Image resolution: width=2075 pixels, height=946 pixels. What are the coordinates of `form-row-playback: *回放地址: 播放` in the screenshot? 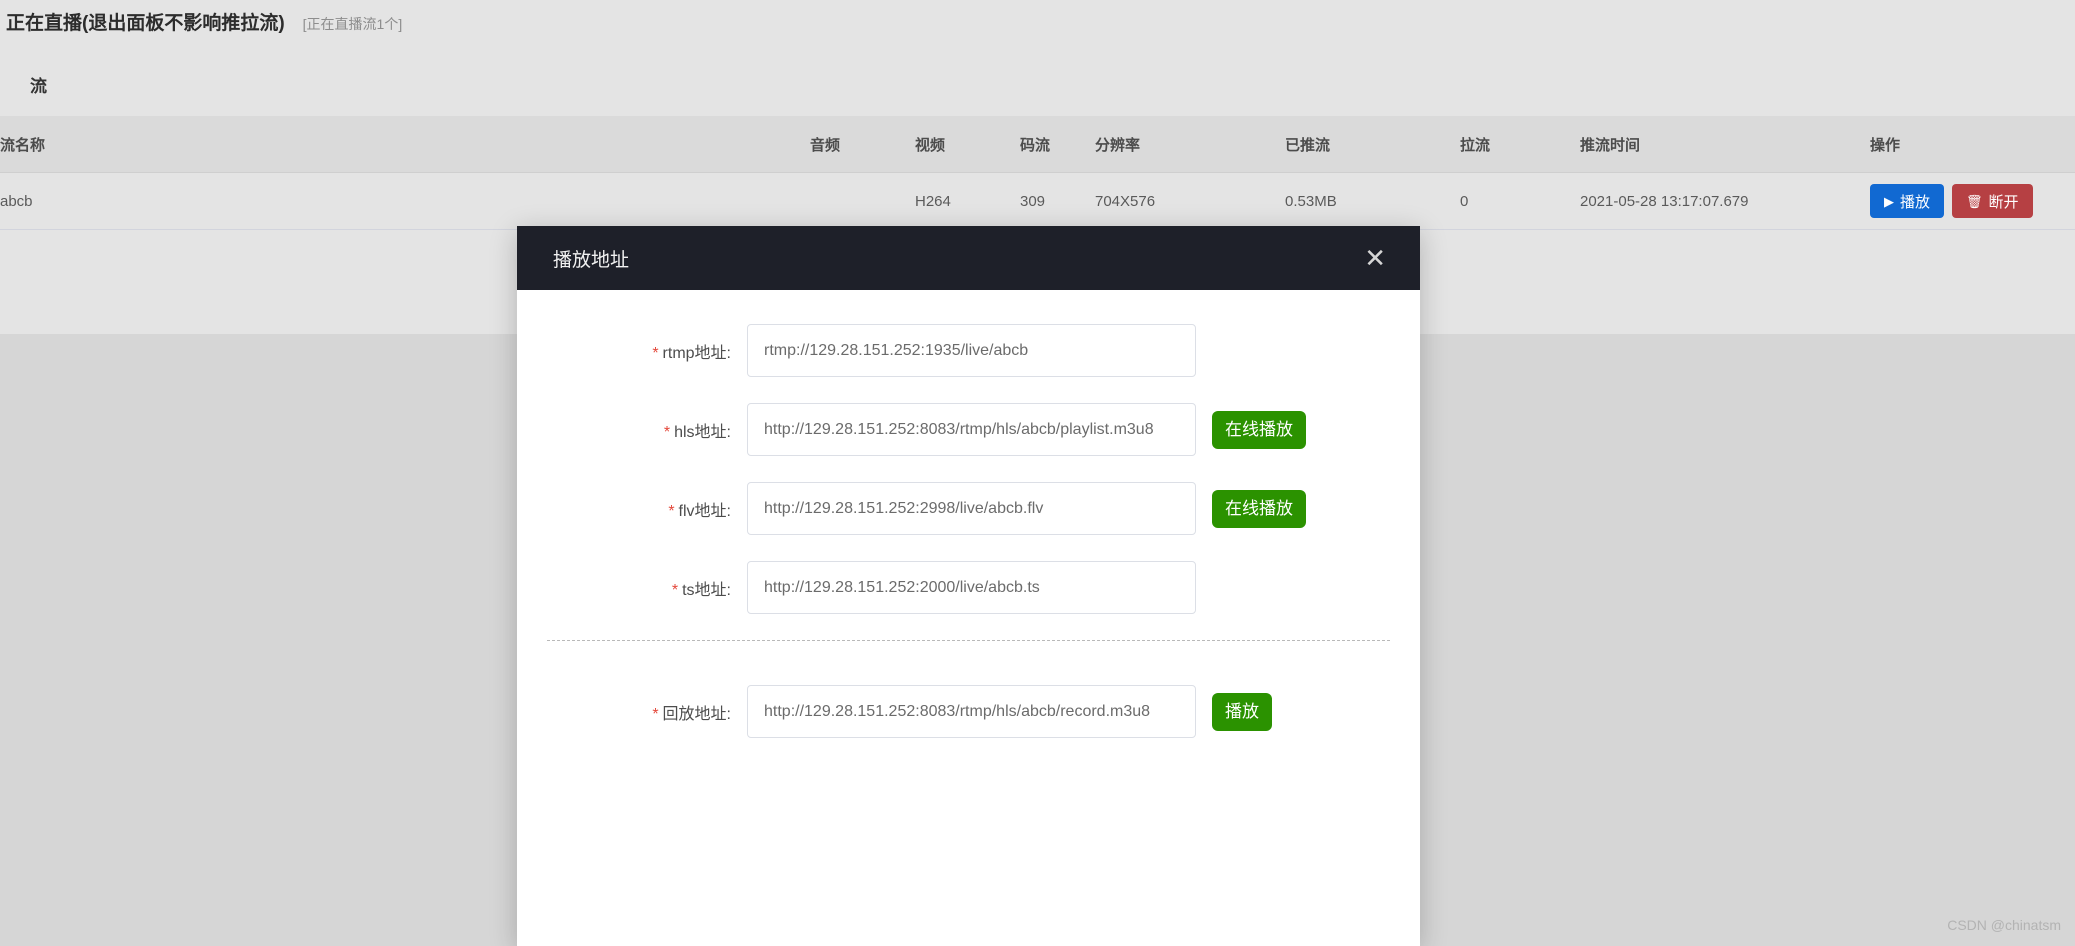 It's located at (968, 711).